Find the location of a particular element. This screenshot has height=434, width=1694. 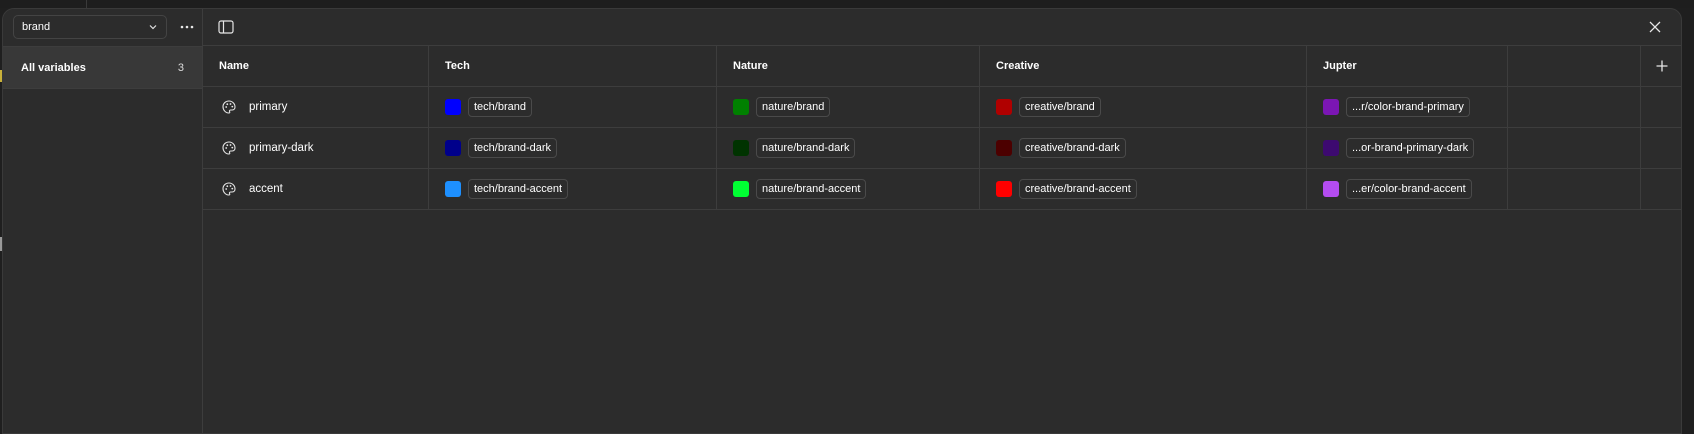

column-header-jupter: Jupter is located at coordinates (1407, 66).